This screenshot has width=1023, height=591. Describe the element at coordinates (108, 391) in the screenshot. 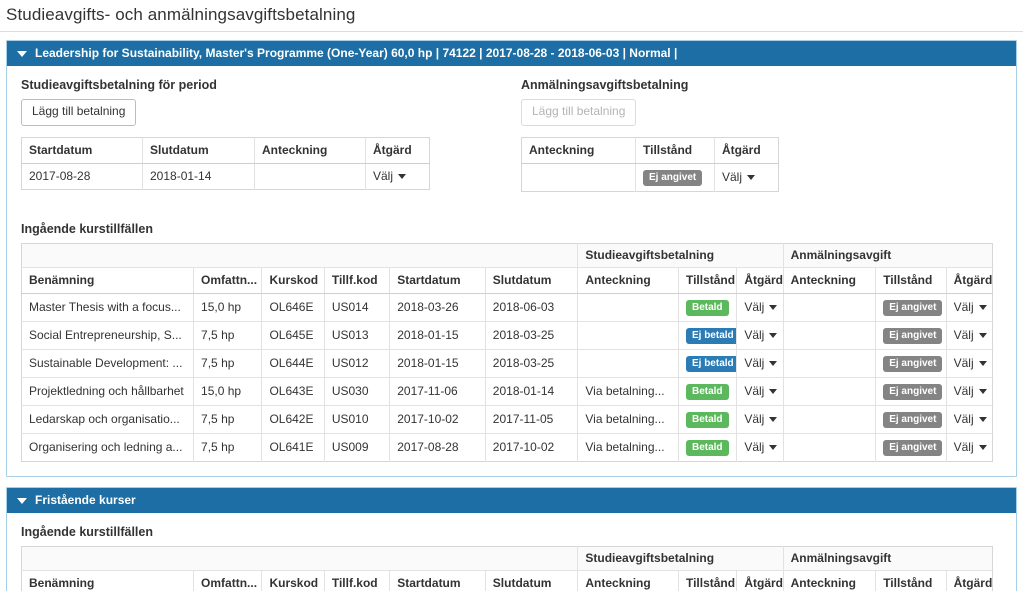

I see `cell-benamning: Projektledning och hållbarhet` at that location.